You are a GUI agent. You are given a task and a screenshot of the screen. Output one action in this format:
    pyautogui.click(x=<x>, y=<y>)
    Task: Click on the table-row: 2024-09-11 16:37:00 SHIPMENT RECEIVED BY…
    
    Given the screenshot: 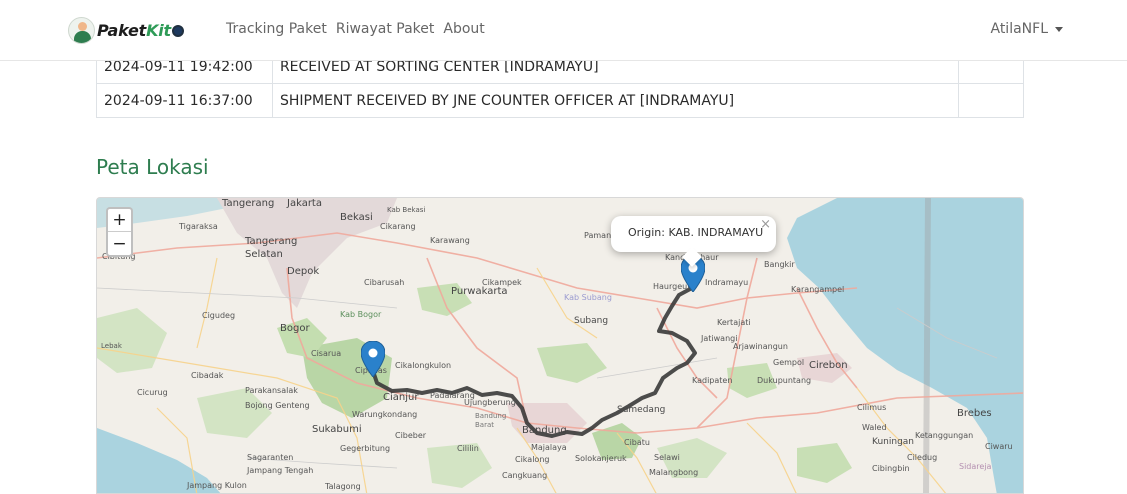 What is the action you would take?
    pyautogui.click(x=560, y=100)
    